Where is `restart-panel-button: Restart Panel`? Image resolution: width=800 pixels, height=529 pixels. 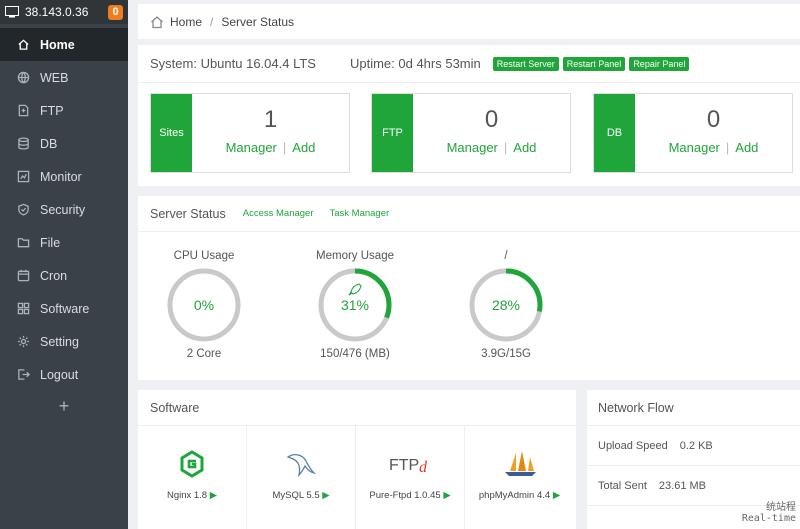 restart-panel-button: Restart Panel is located at coordinates (594, 63).